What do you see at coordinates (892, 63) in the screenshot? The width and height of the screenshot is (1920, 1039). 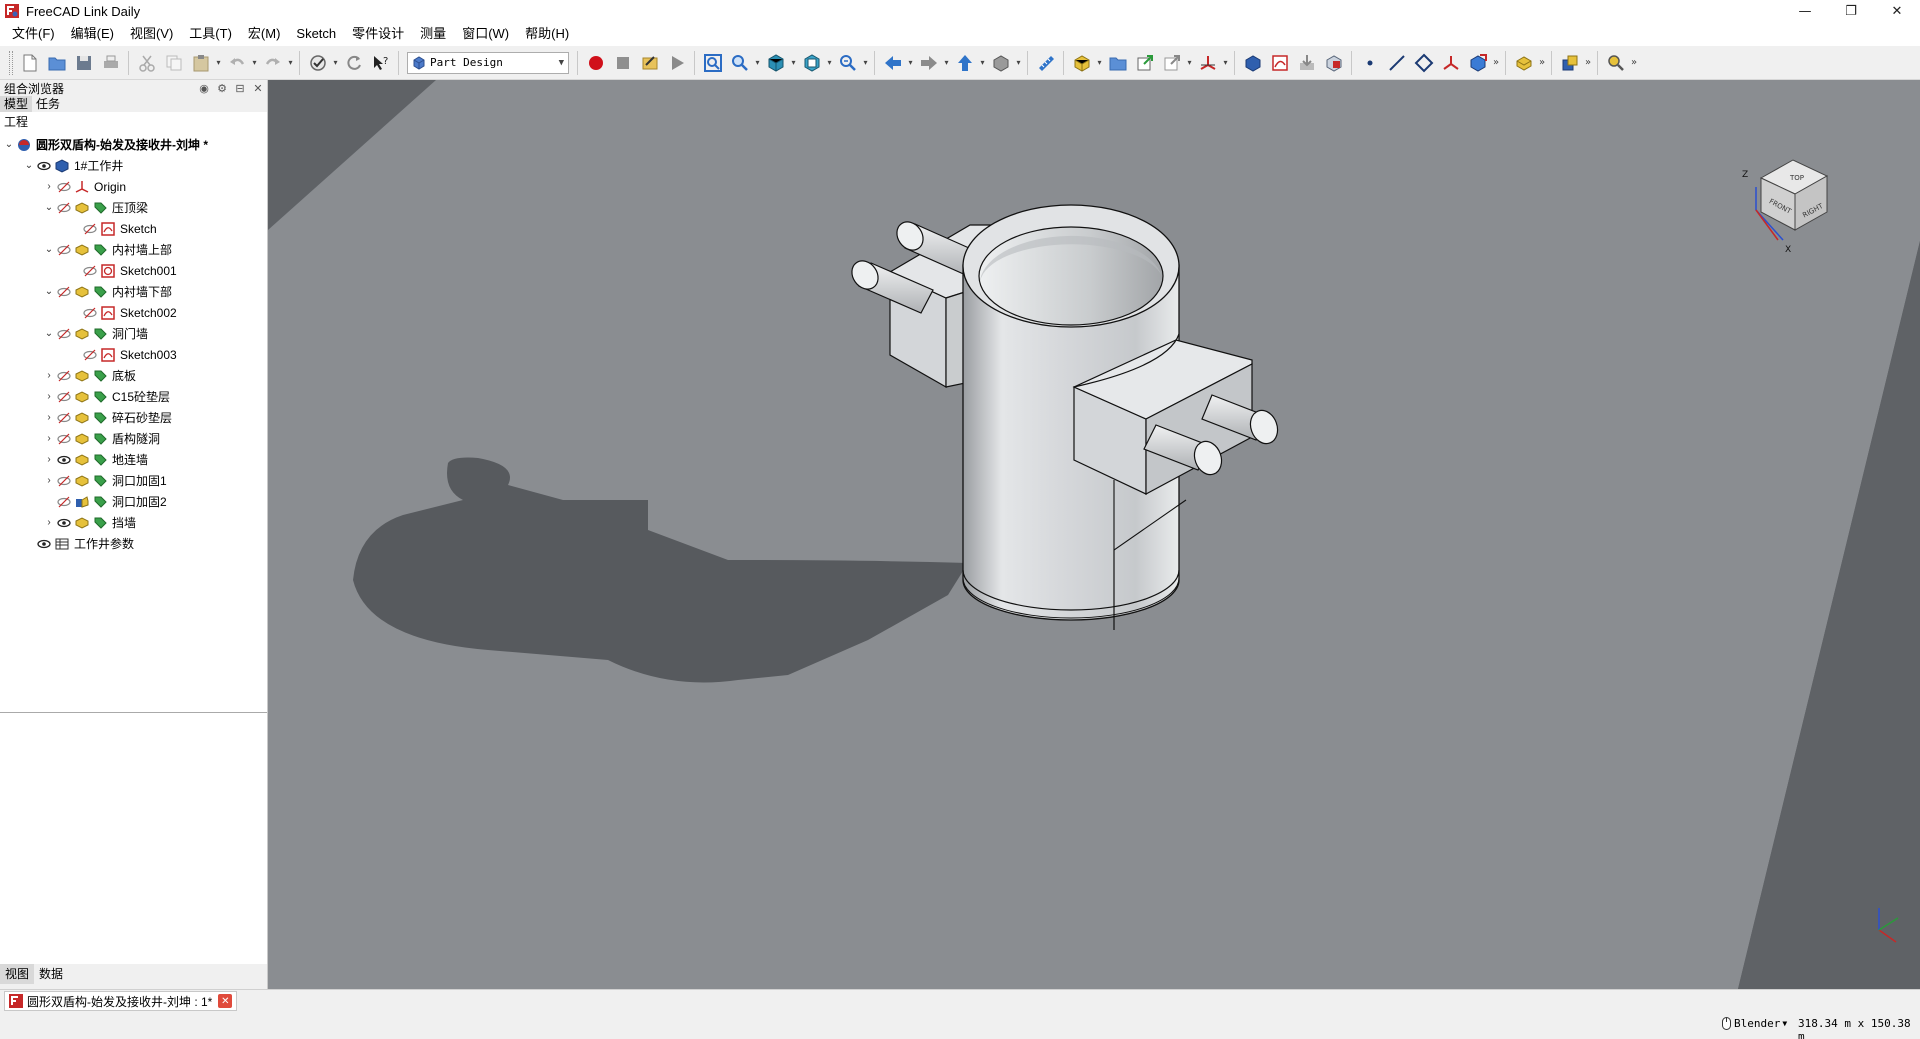 I see `back-arrow-icon` at bounding box center [892, 63].